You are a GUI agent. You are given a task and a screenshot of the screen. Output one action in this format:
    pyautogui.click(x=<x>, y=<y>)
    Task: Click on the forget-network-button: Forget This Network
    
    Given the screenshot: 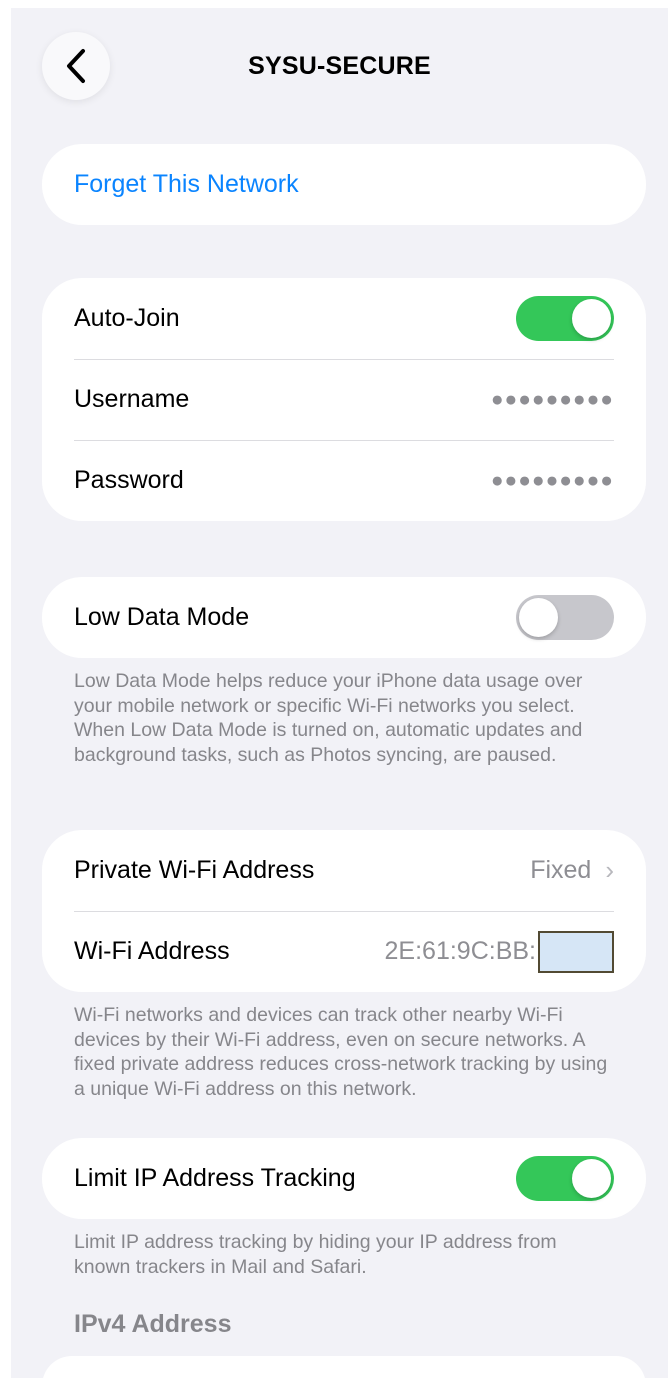 What is the action you would take?
    pyautogui.click(x=344, y=184)
    